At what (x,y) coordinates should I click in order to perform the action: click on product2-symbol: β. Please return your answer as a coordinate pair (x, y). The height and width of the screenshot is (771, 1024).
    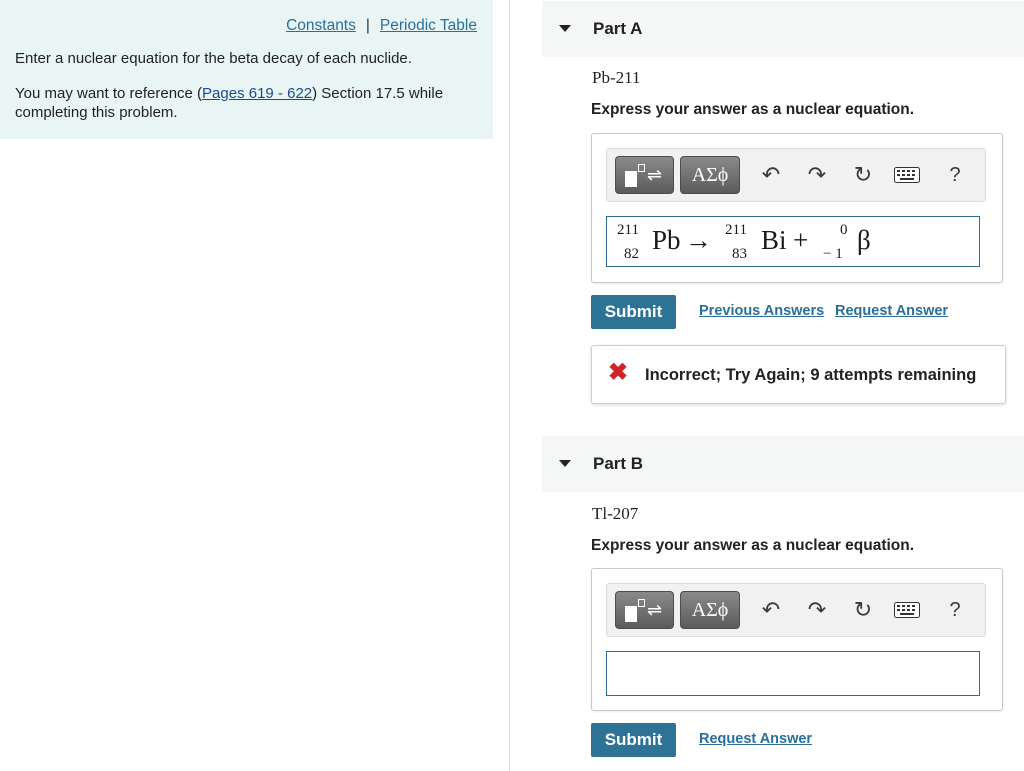
    Looking at the image, I should click on (864, 240).